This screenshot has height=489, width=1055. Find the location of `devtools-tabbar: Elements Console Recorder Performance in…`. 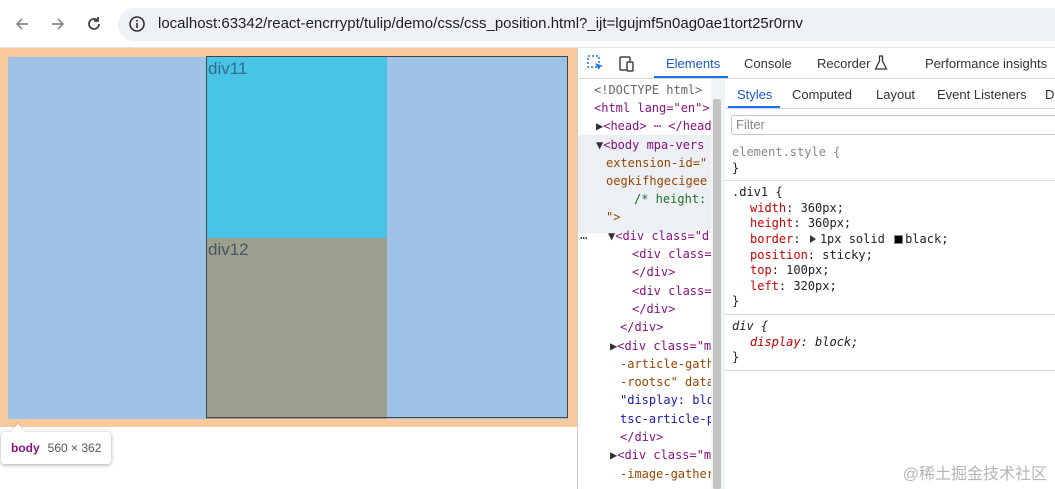

devtools-tabbar: Elements Console Recorder Performance in… is located at coordinates (816, 63).